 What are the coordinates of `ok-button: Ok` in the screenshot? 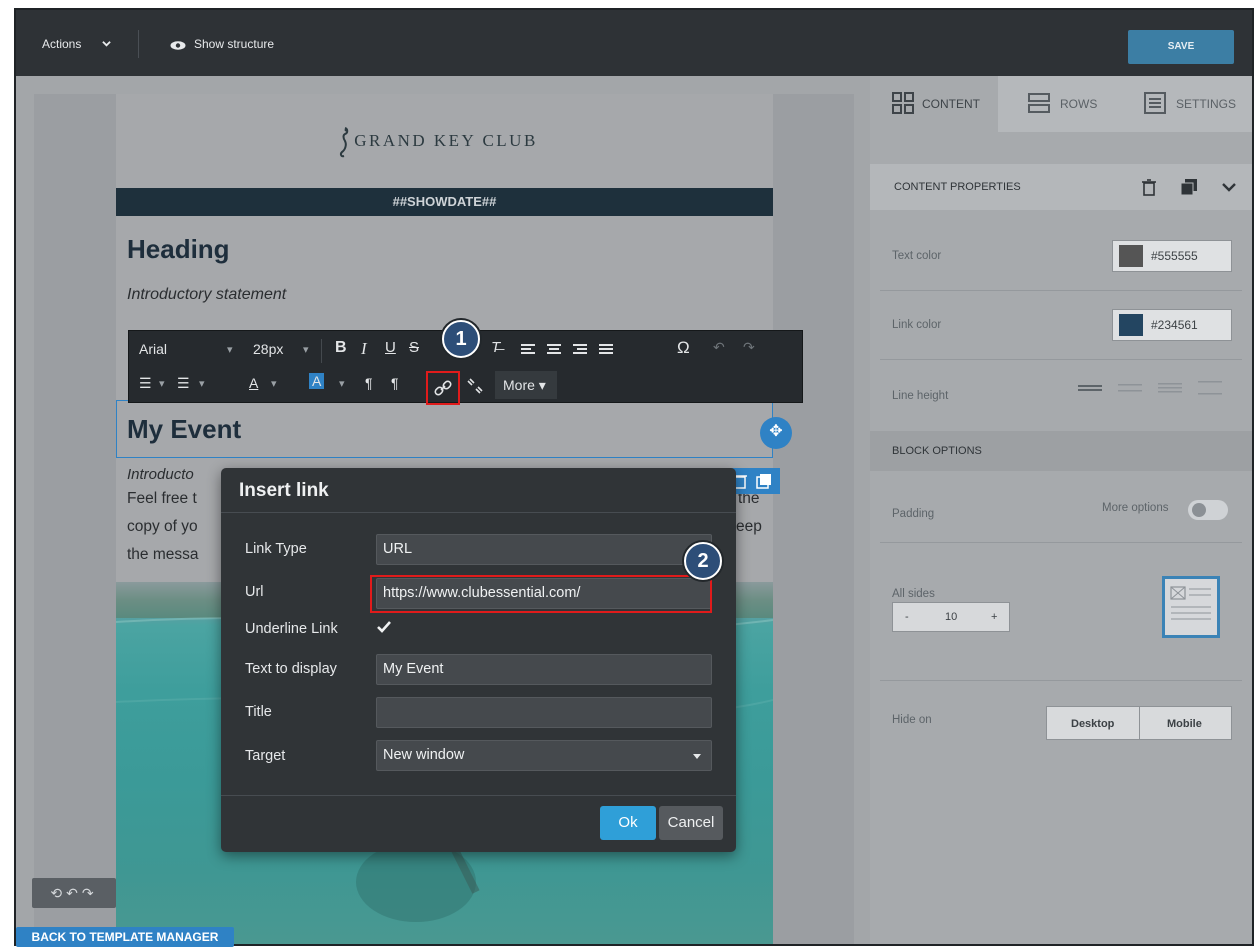 It's located at (628, 823).